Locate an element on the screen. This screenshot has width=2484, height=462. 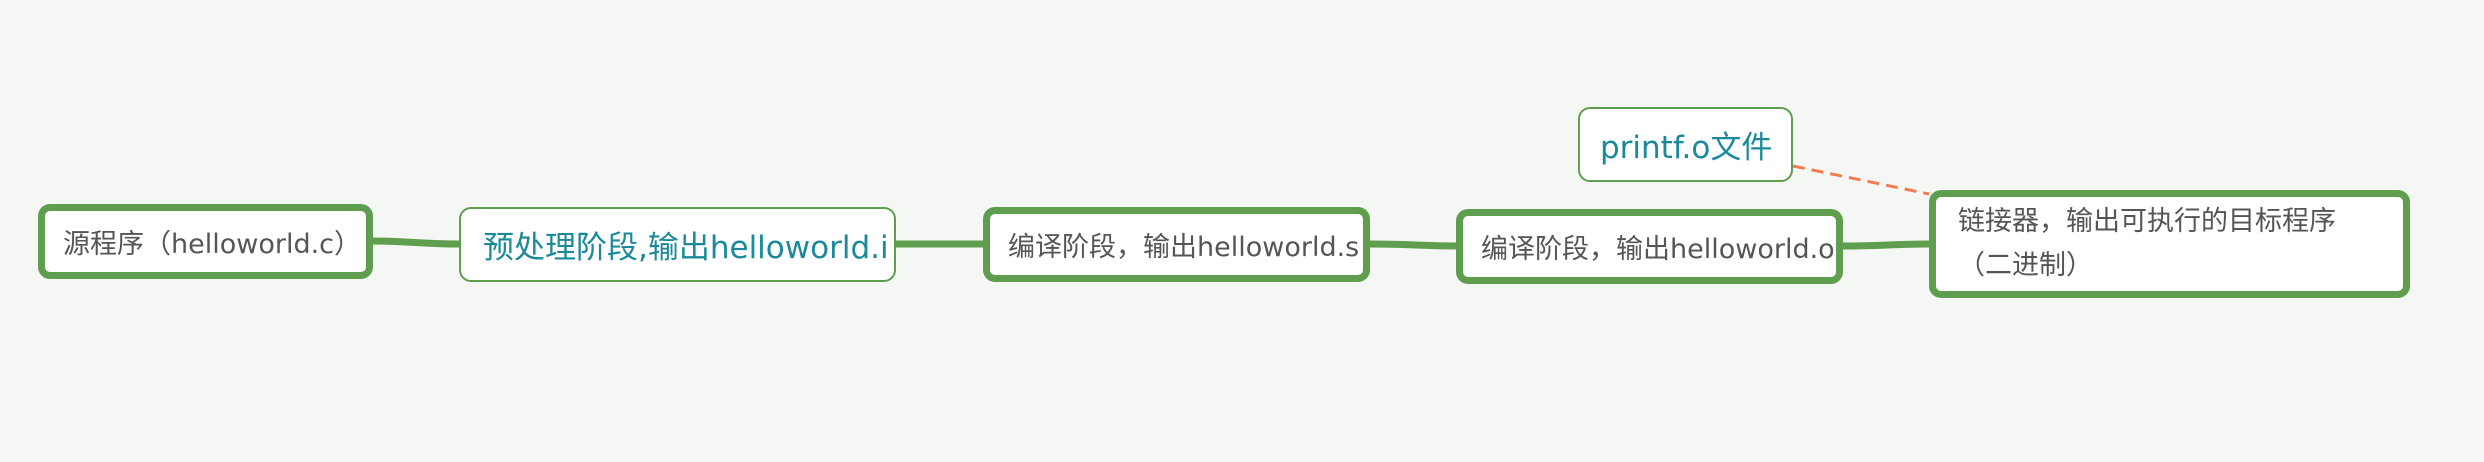
node-compile-stage-o: 编译阶段，输出helloworld.o is located at coordinates (1649, 246).